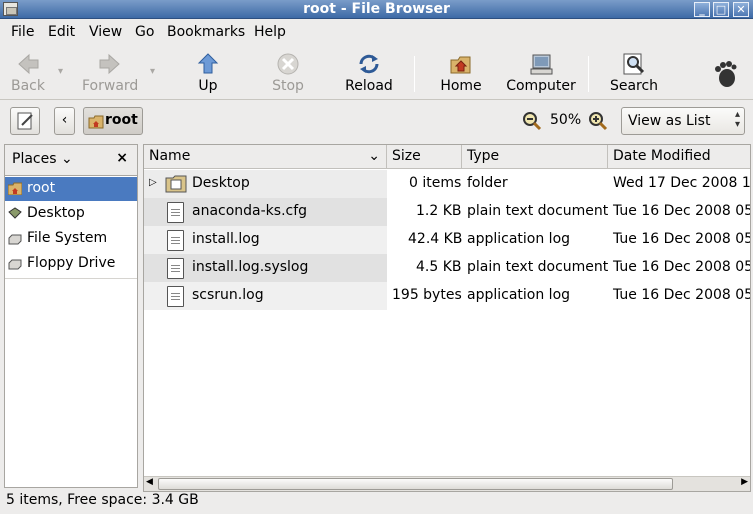  Describe the element at coordinates (144, 32) in the screenshot. I see `menu-go: Go` at that location.